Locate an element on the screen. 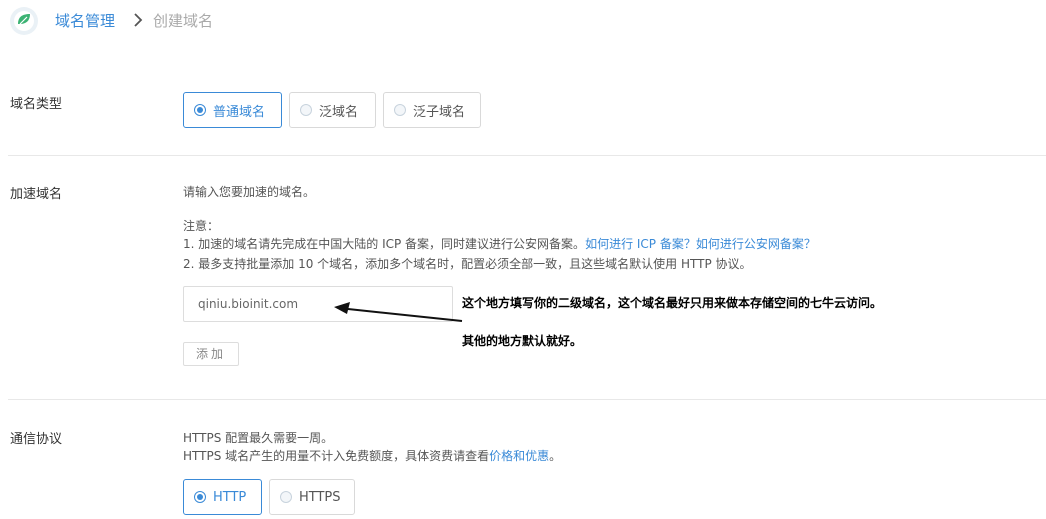  breadcrumb-create-domain: 创建域名 is located at coordinates (183, 21).